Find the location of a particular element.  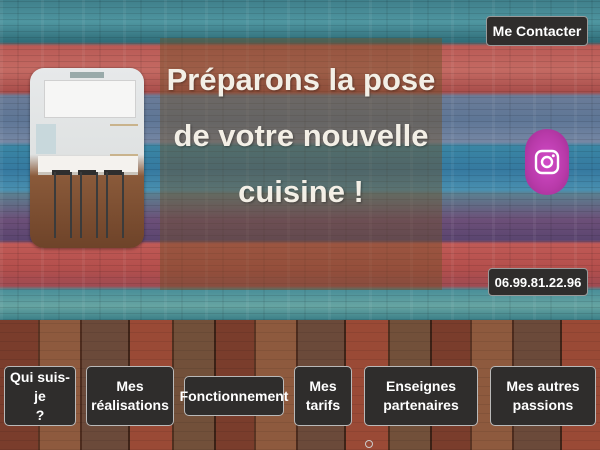

nav-label-line1: Qui suis-je is located at coordinates (40, 386).